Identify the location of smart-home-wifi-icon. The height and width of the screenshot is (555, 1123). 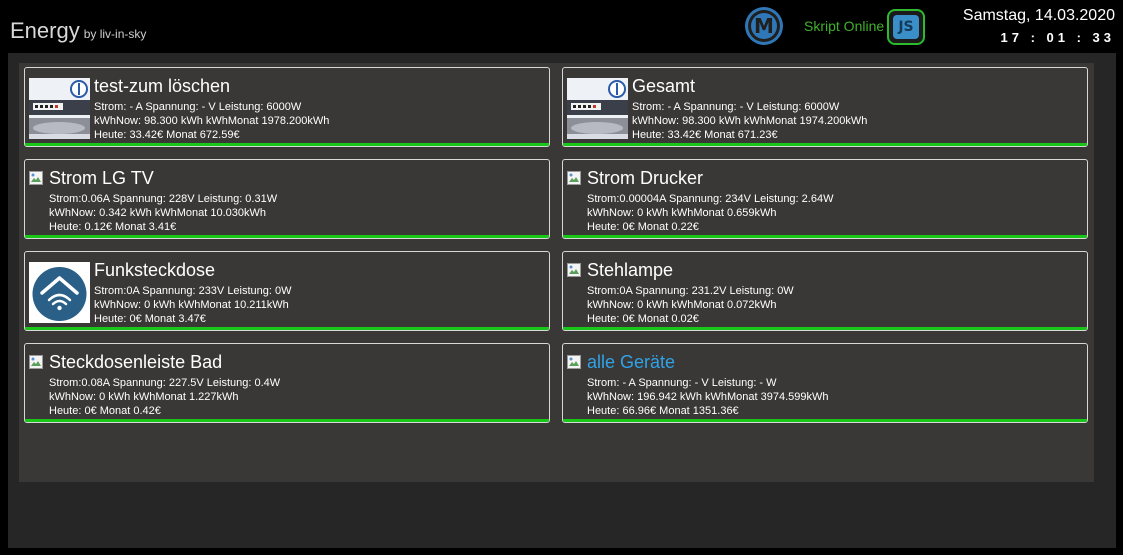
(59, 292).